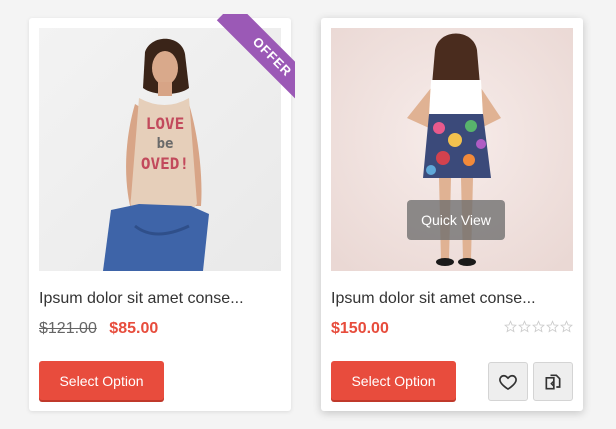 Image resolution: width=616 pixels, height=429 pixels. I want to click on price-row: $150.00, so click(360, 329).